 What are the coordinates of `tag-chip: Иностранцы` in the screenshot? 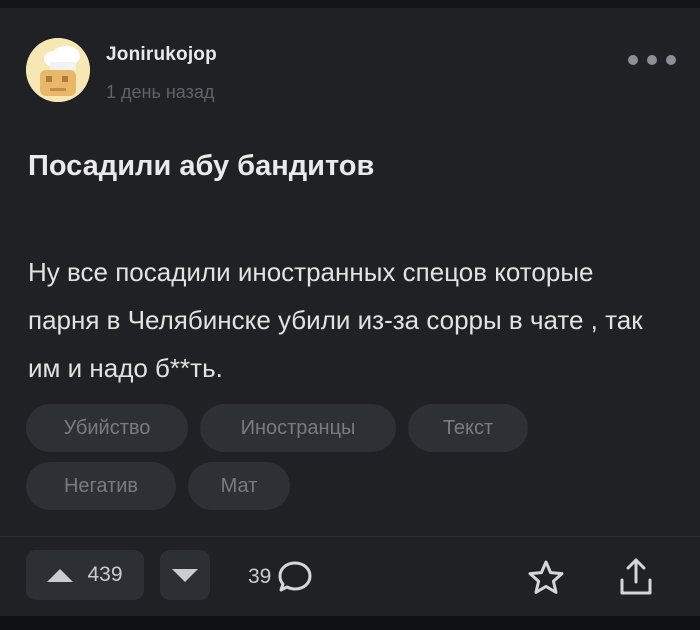 It's located at (298, 428).